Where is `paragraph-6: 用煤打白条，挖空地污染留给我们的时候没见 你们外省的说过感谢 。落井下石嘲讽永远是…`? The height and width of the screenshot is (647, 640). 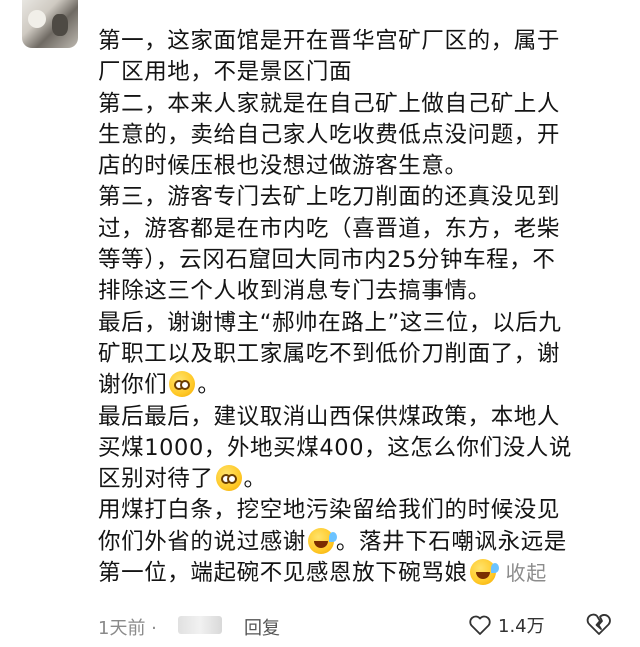 paragraph-6: 用煤打白条，挖空地污染留给我们的时候没见 你们外省的说过感谢 。落井下石嘲讽永远是… is located at coordinates (359, 542).